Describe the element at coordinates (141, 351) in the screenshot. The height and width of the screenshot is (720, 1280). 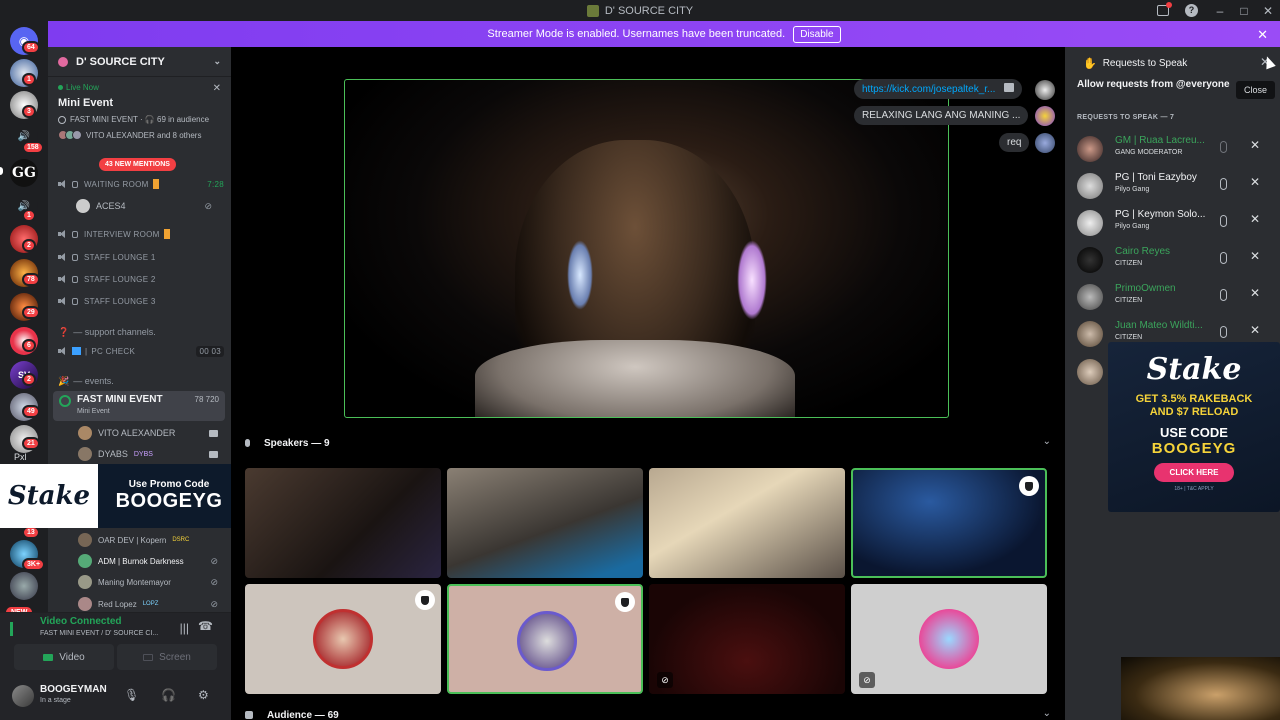
I see `channel-pc-check: | PC CHECK 00 03` at that location.